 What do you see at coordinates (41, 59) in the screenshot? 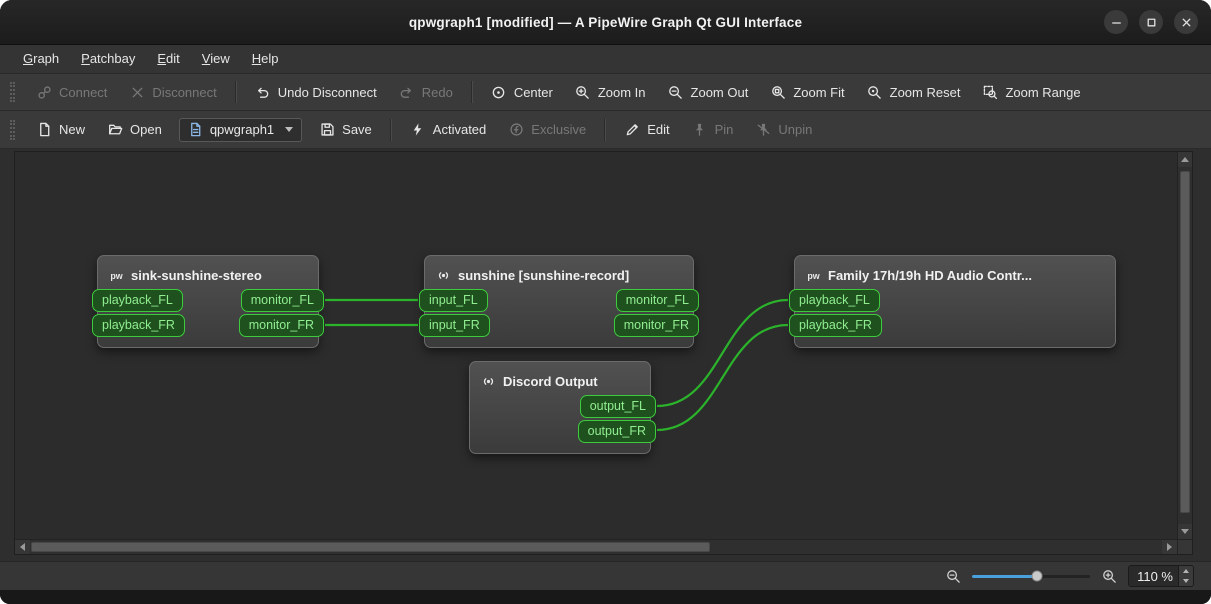
I see `menu-graph: Graph` at bounding box center [41, 59].